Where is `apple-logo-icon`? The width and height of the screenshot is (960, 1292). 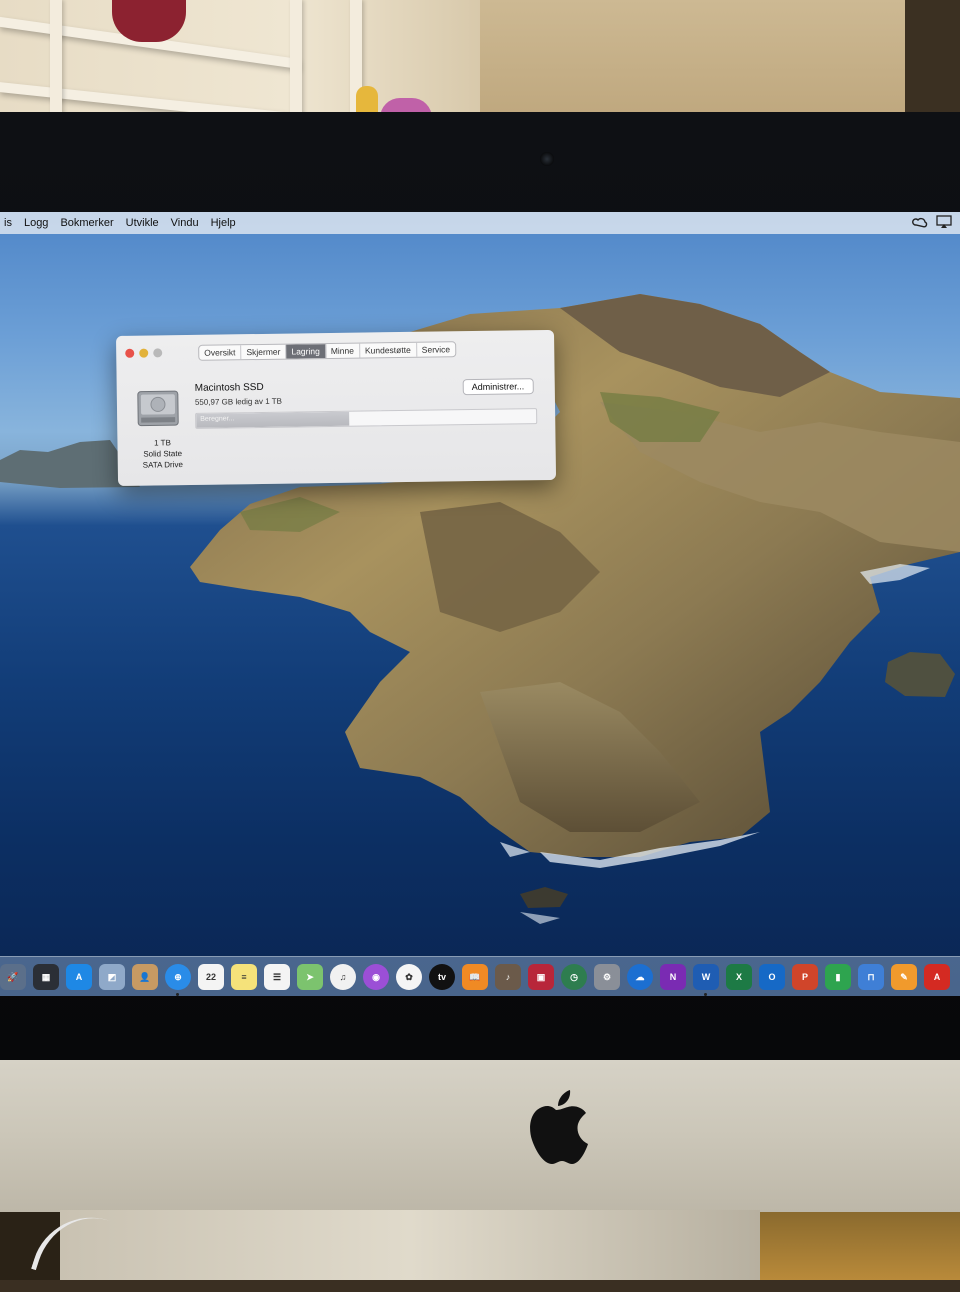 apple-logo-icon is located at coordinates (559, 1127).